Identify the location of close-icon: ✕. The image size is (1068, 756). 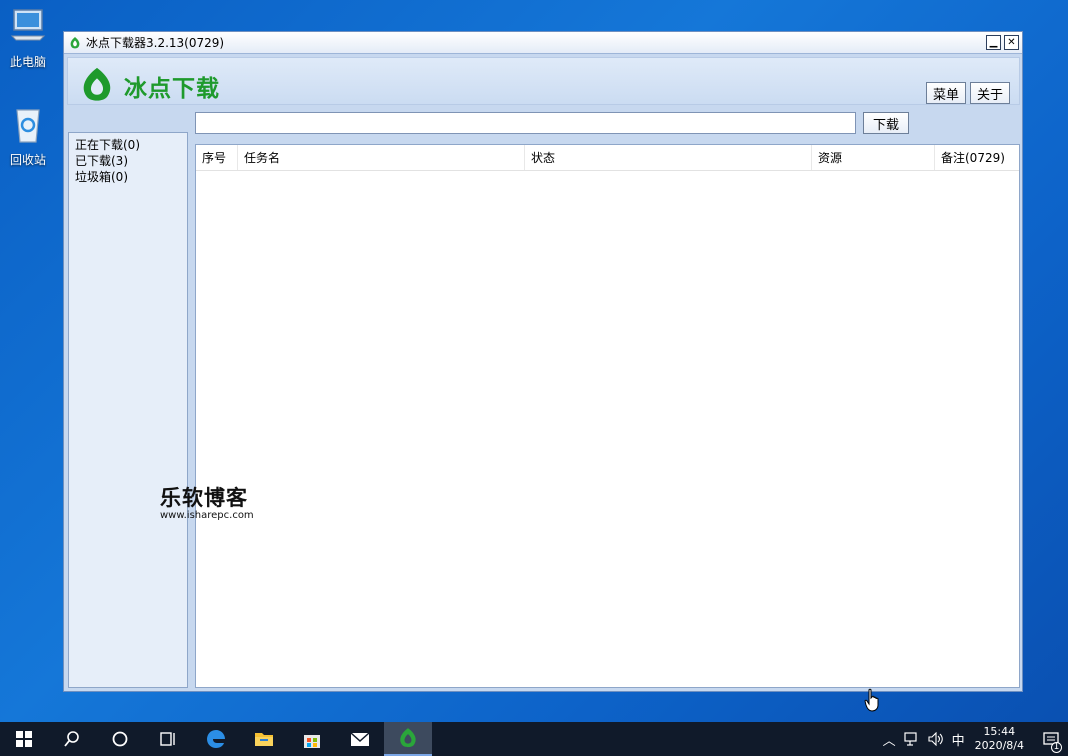
(1011, 42).